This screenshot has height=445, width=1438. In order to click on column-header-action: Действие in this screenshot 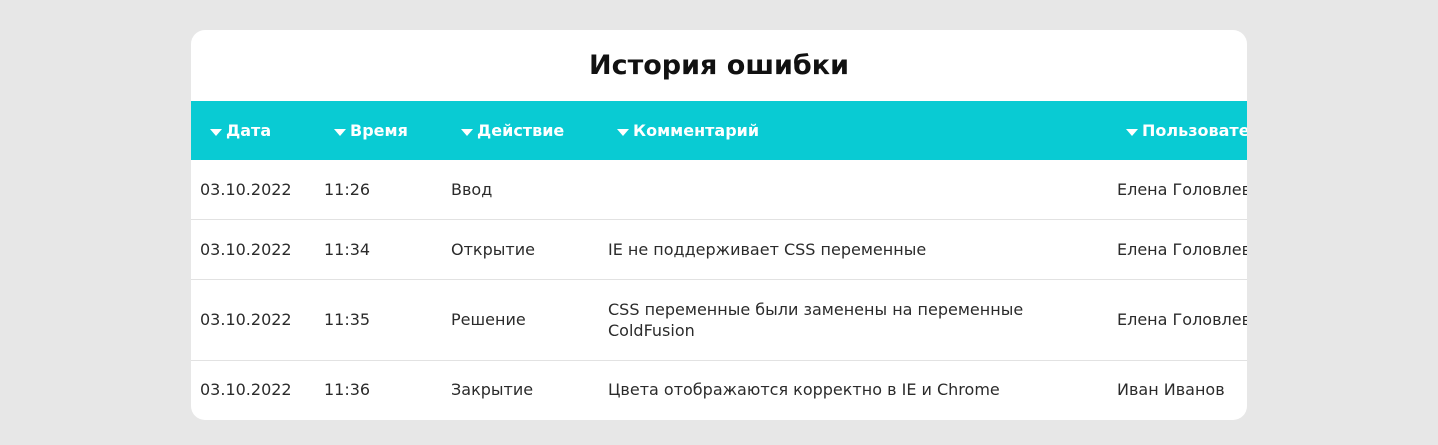, I will do `click(529, 130)`.